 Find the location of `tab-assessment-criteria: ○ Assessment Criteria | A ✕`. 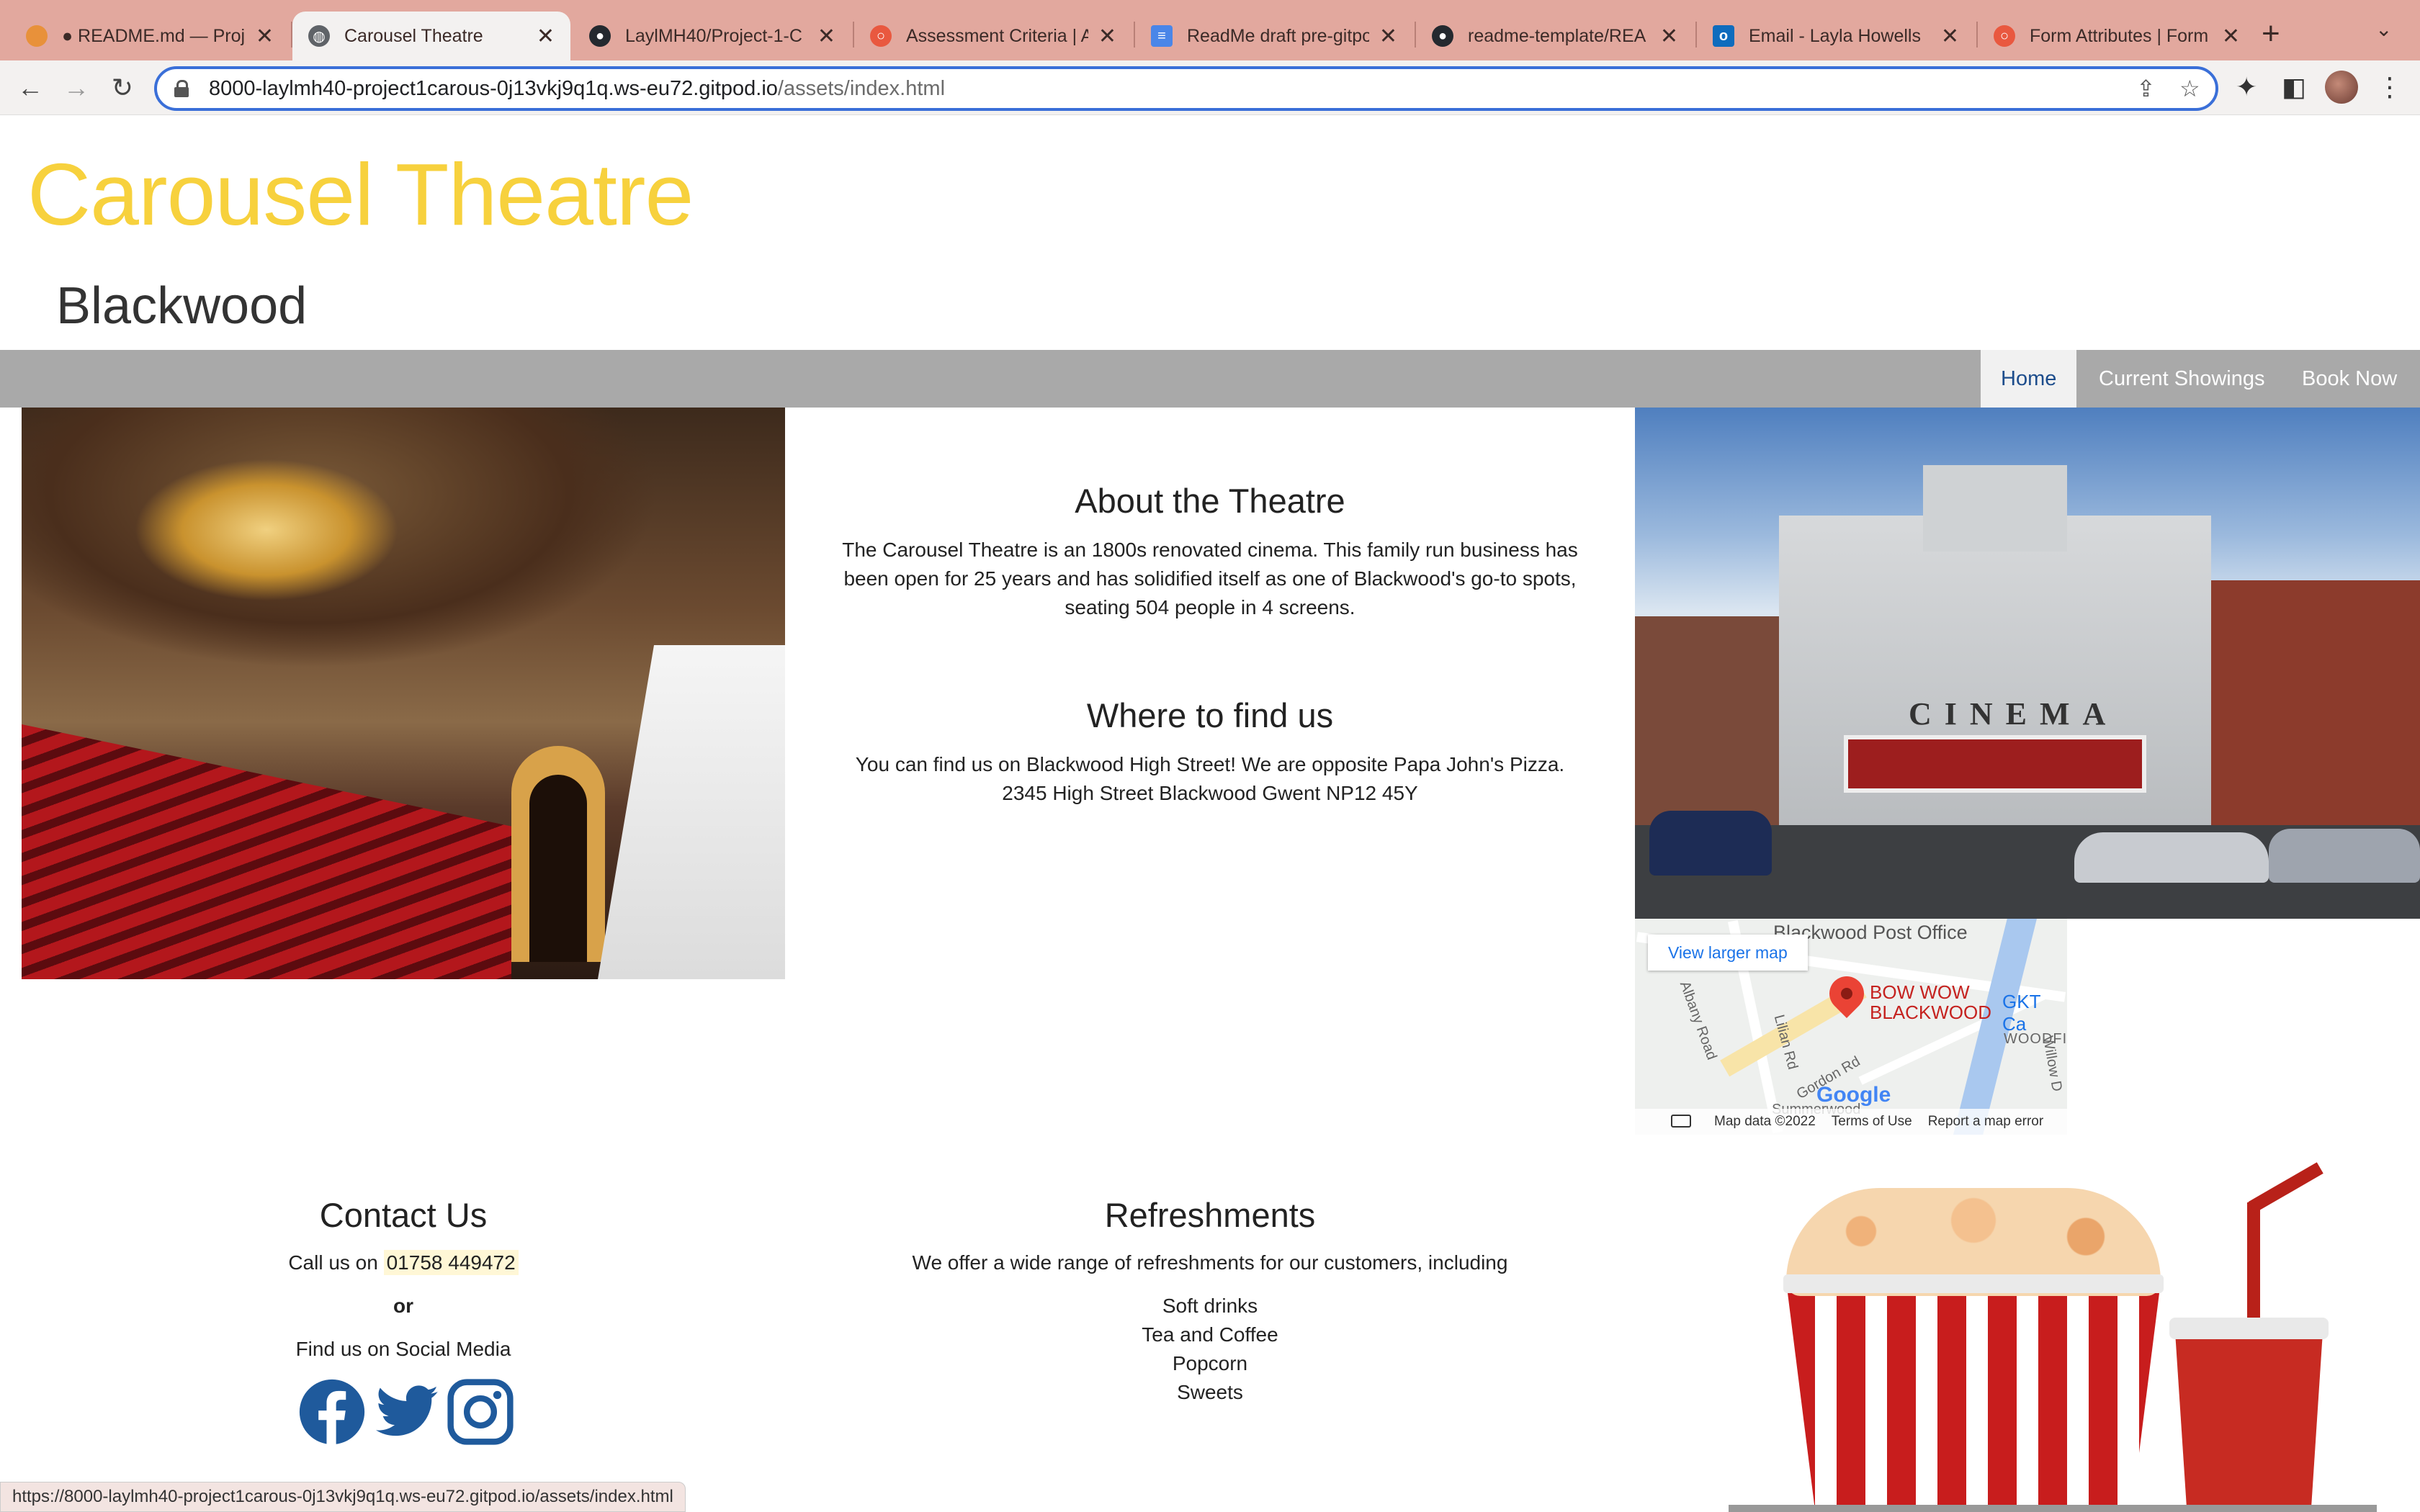

tab-assessment-criteria: ○ Assessment Criteria | A ✕ is located at coordinates (993, 36).